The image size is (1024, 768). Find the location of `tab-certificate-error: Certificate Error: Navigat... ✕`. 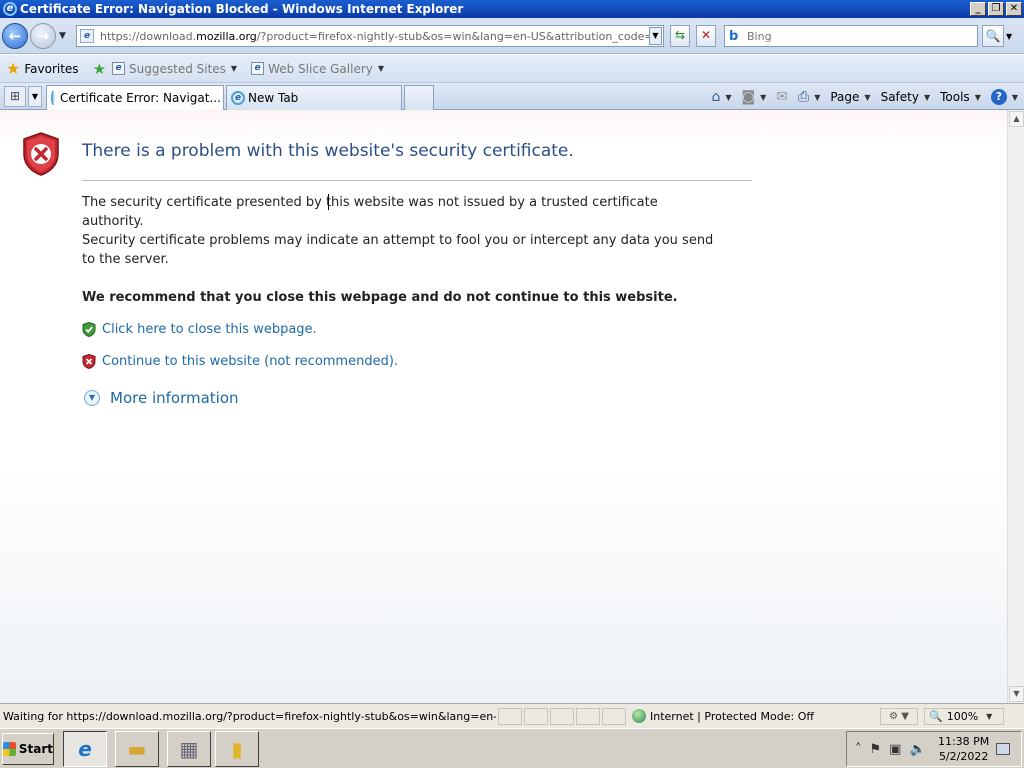

tab-certificate-error: Certificate Error: Navigat... ✕ is located at coordinates (135, 97).